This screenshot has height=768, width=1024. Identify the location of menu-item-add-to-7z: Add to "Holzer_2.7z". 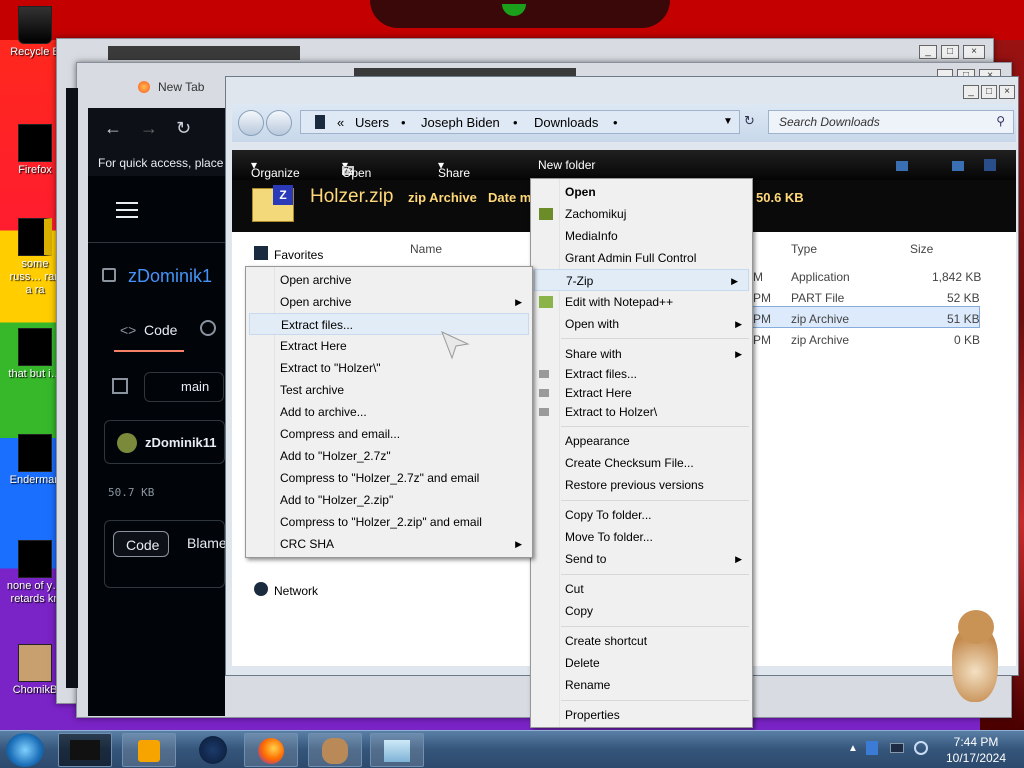
(389, 456).